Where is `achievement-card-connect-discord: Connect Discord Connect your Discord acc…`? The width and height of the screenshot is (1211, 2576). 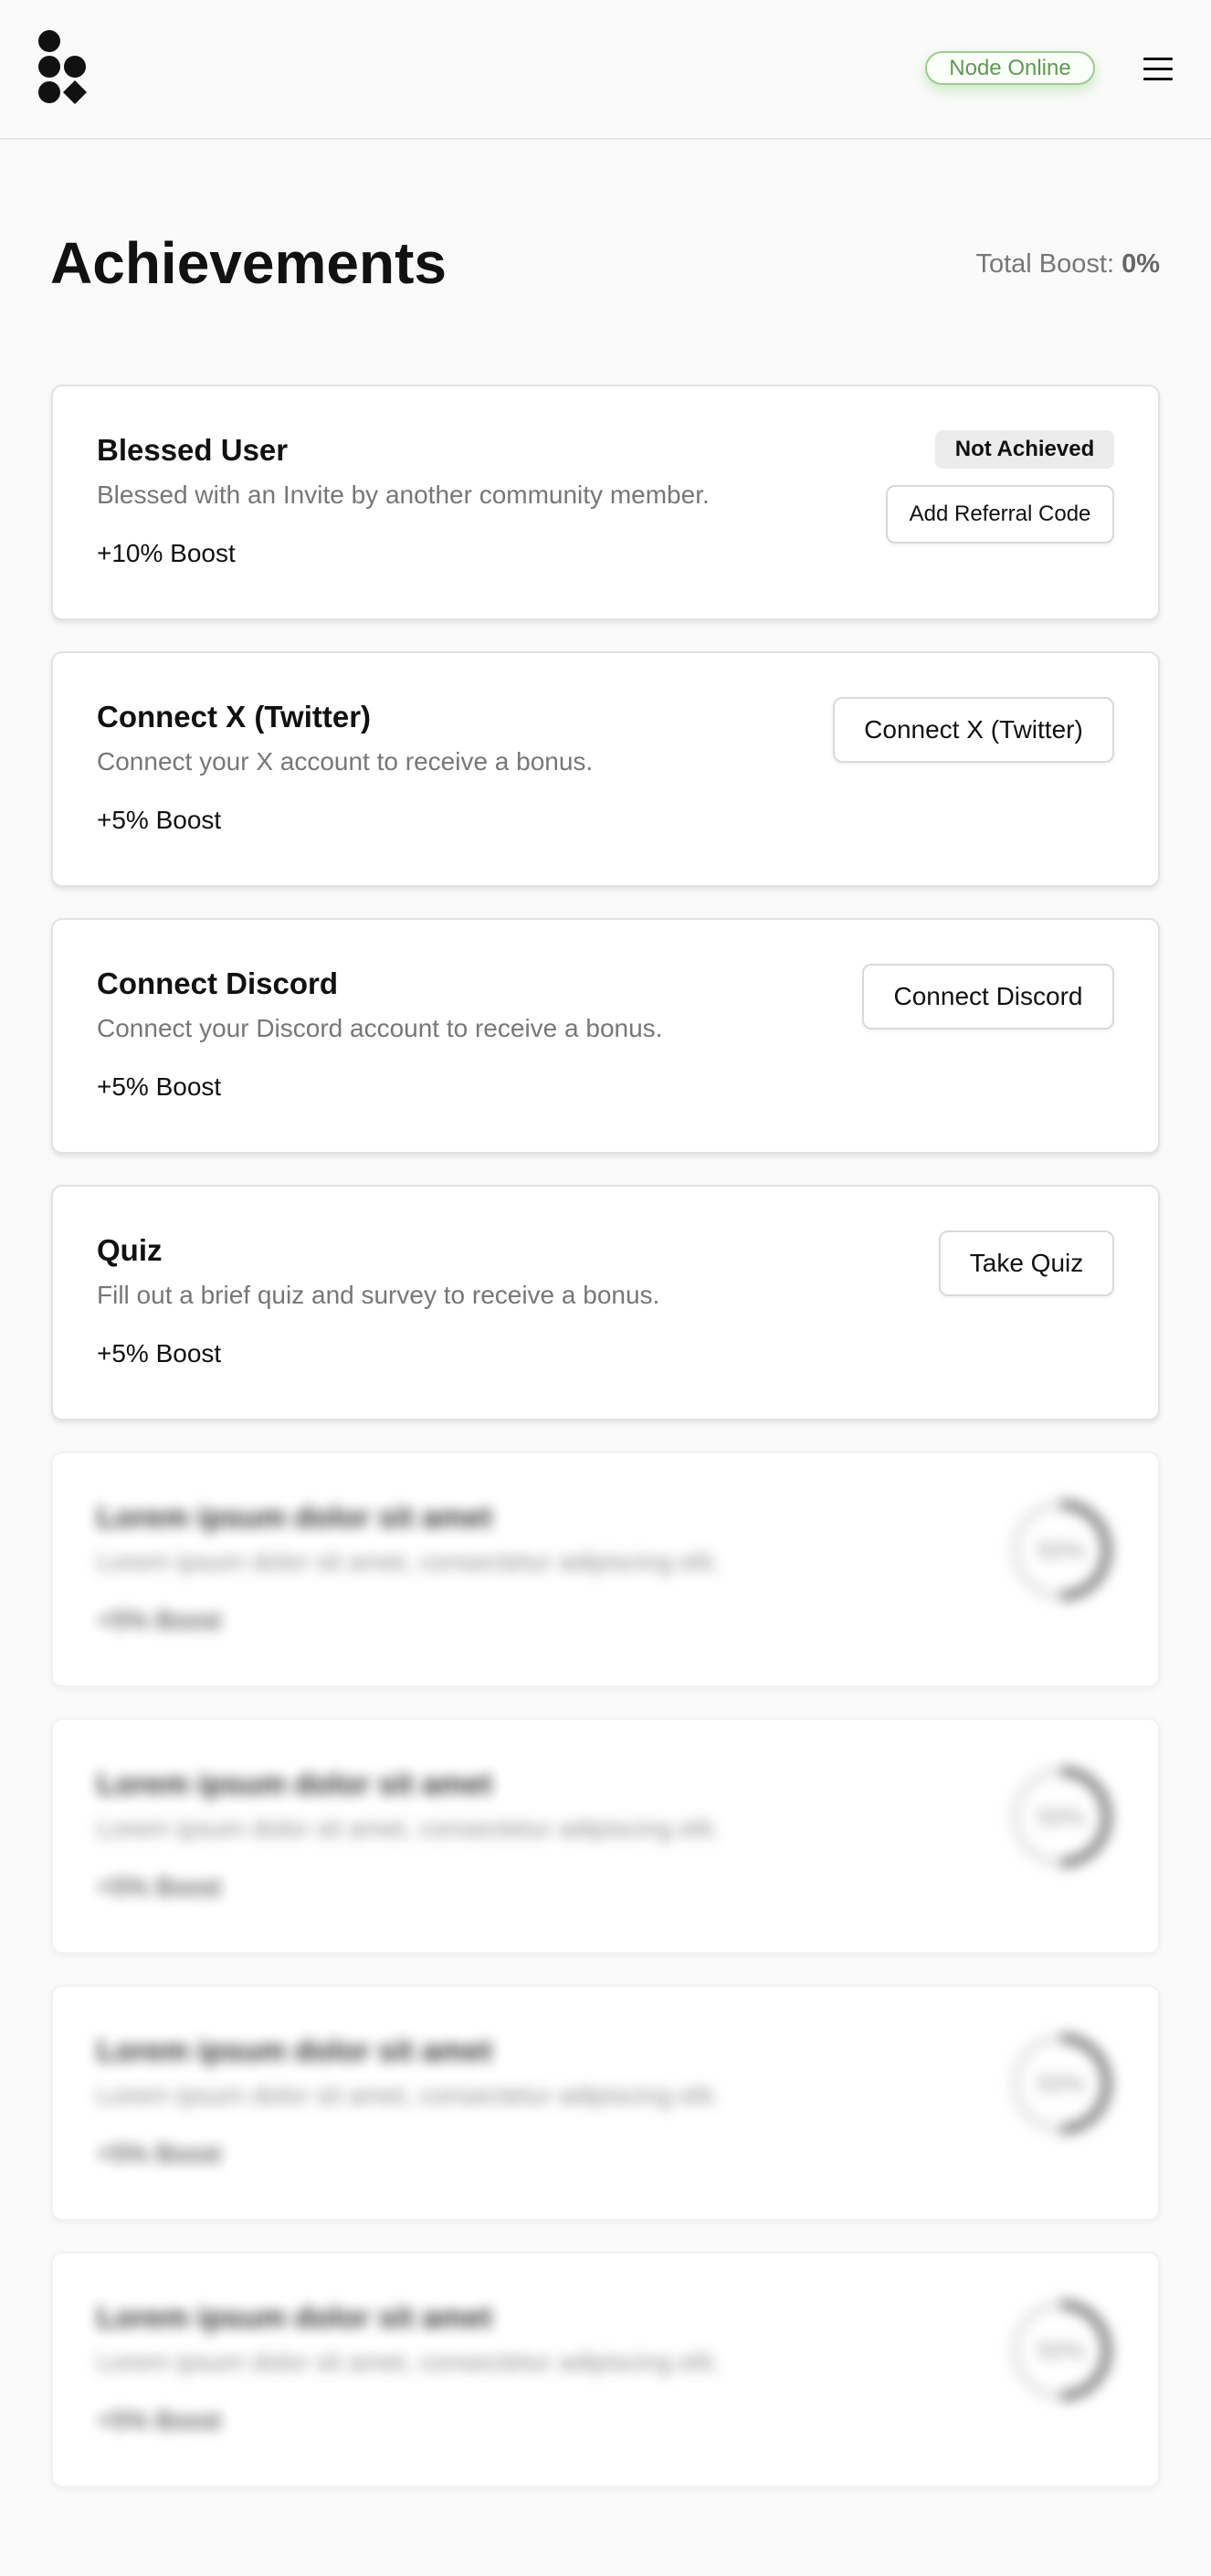
achievement-card-connect-discord: Connect Discord Connect your Discord acc… is located at coordinates (605, 1036).